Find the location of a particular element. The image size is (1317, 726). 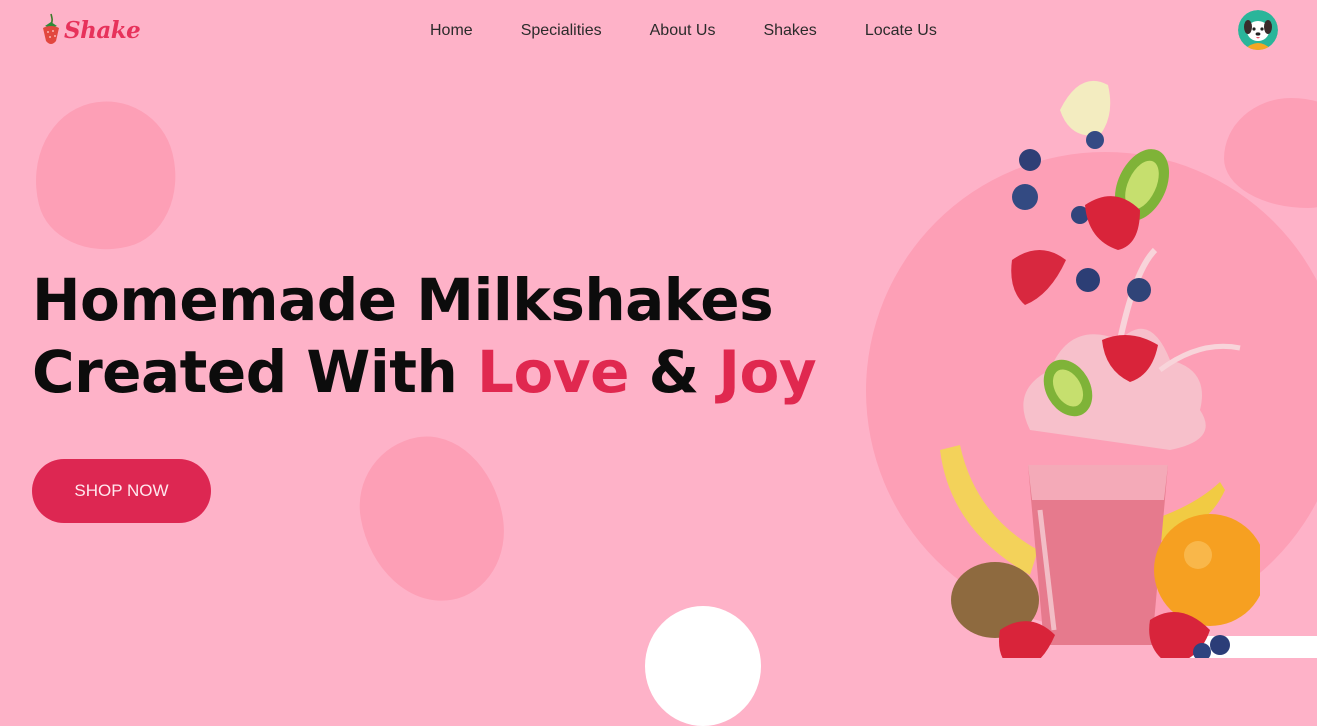

nav-link-shakes: Shakes is located at coordinates (789, 31).